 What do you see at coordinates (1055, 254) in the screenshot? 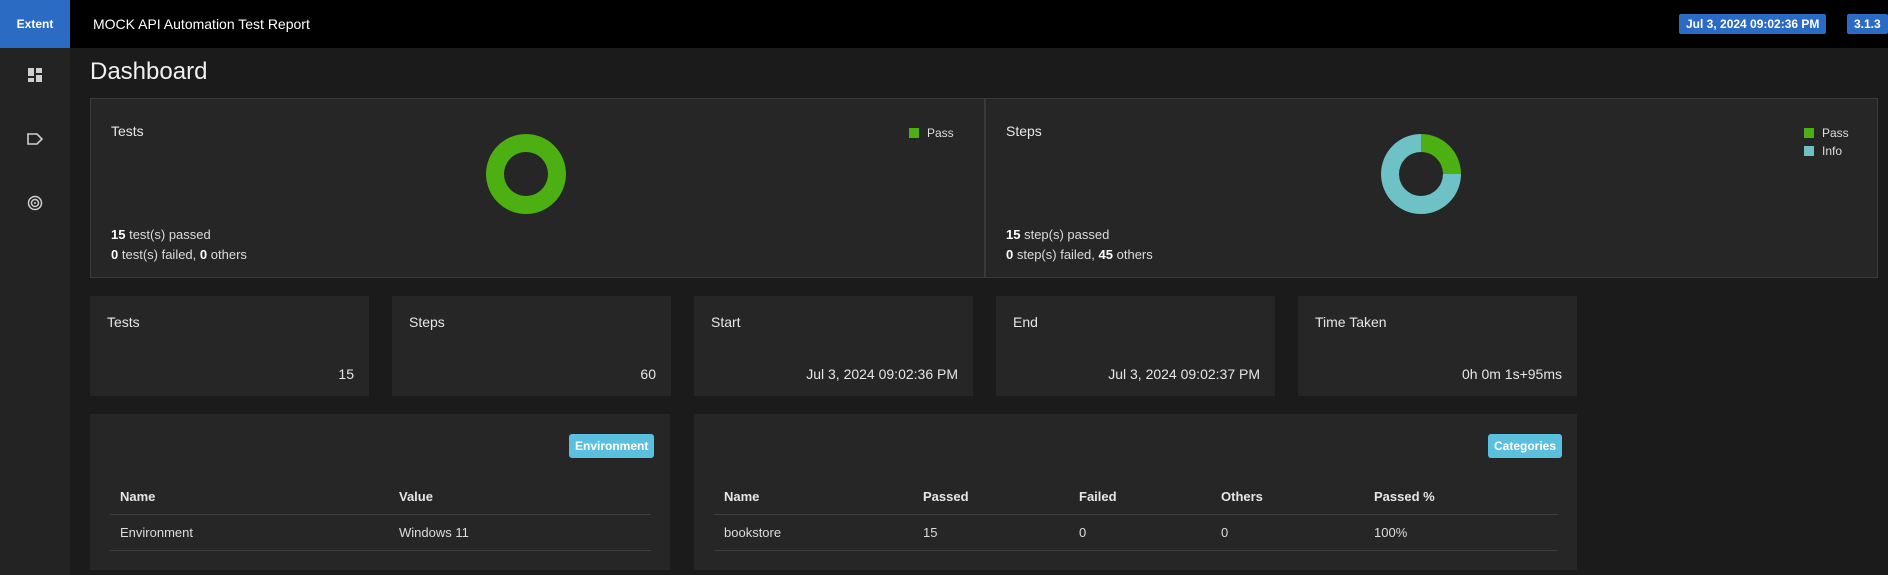
I see `steps-failed-text: step(s) failed,` at bounding box center [1055, 254].